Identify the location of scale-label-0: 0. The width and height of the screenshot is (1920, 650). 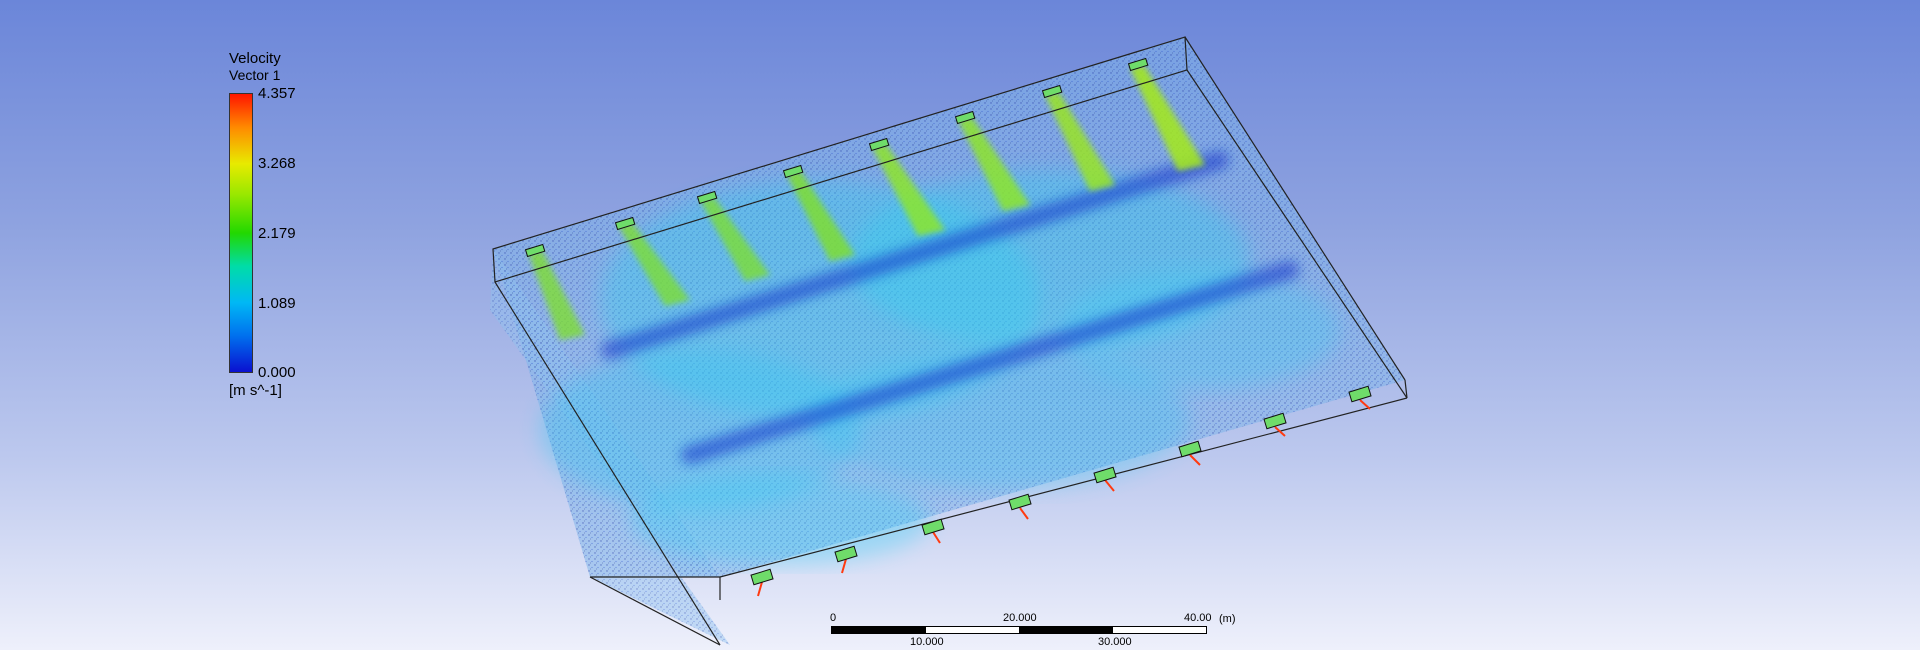
(833, 618).